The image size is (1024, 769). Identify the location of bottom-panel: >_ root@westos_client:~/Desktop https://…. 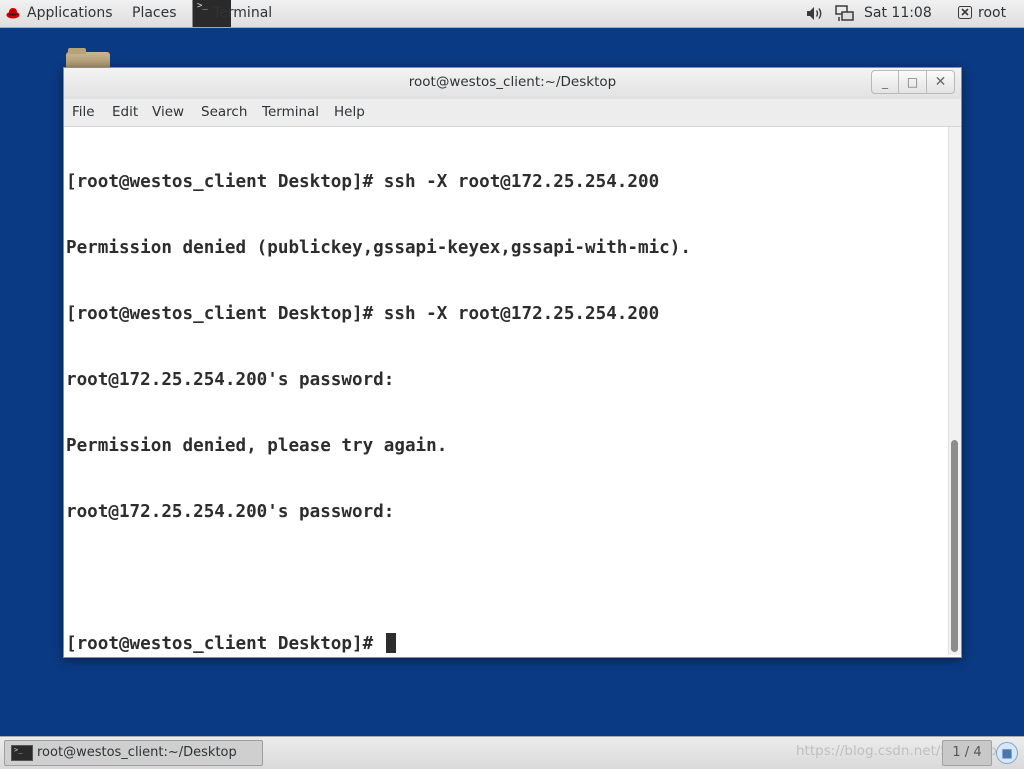
(512, 752).